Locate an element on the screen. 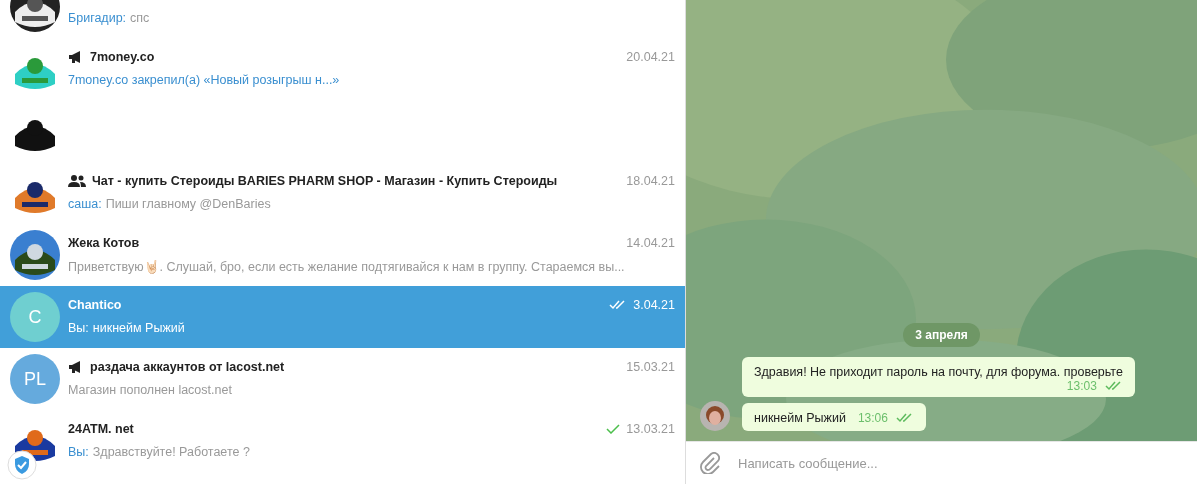 This screenshot has height=484, width=1197. chat-date: 20.04.21 is located at coordinates (650, 57).